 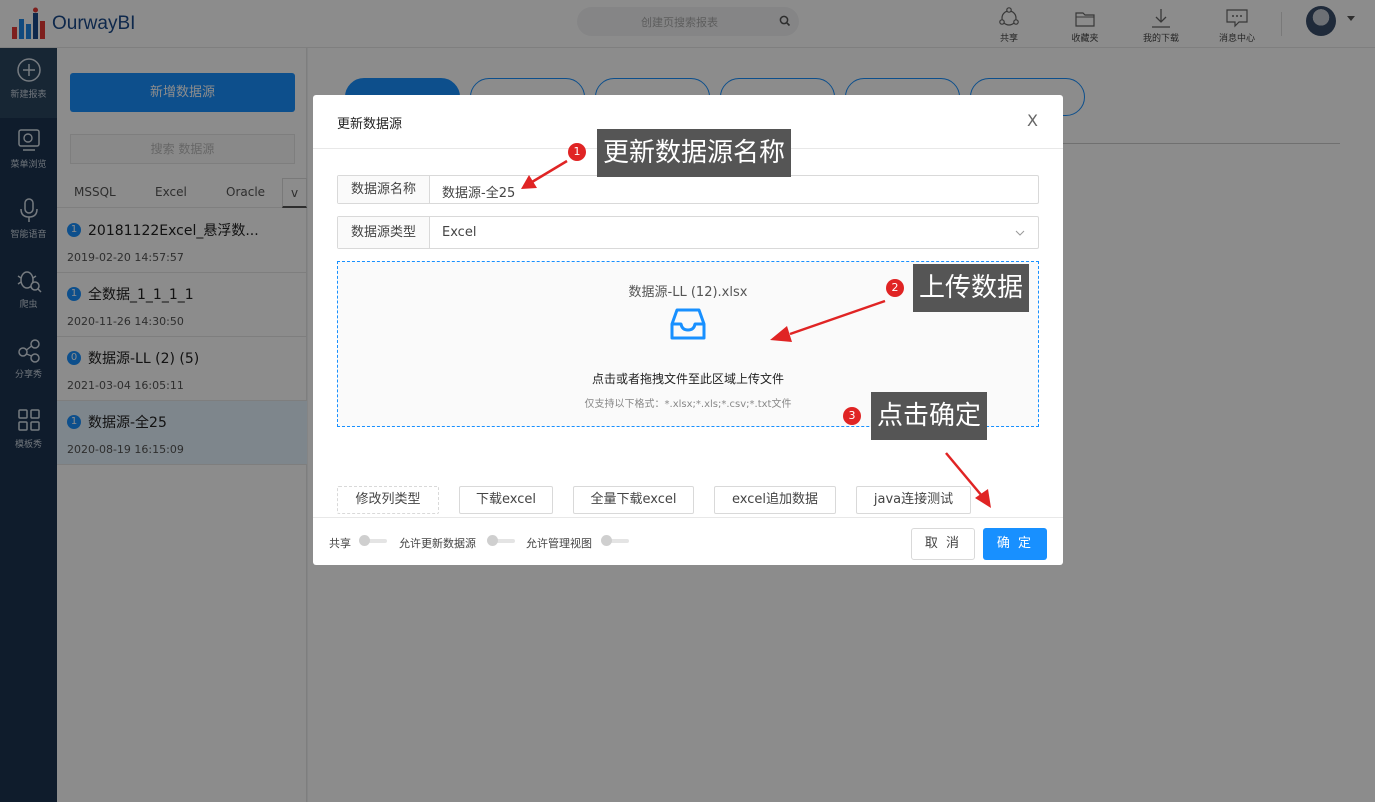 What do you see at coordinates (852, 416) in the screenshot?
I see `annotation-step-3: 3` at bounding box center [852, 416].